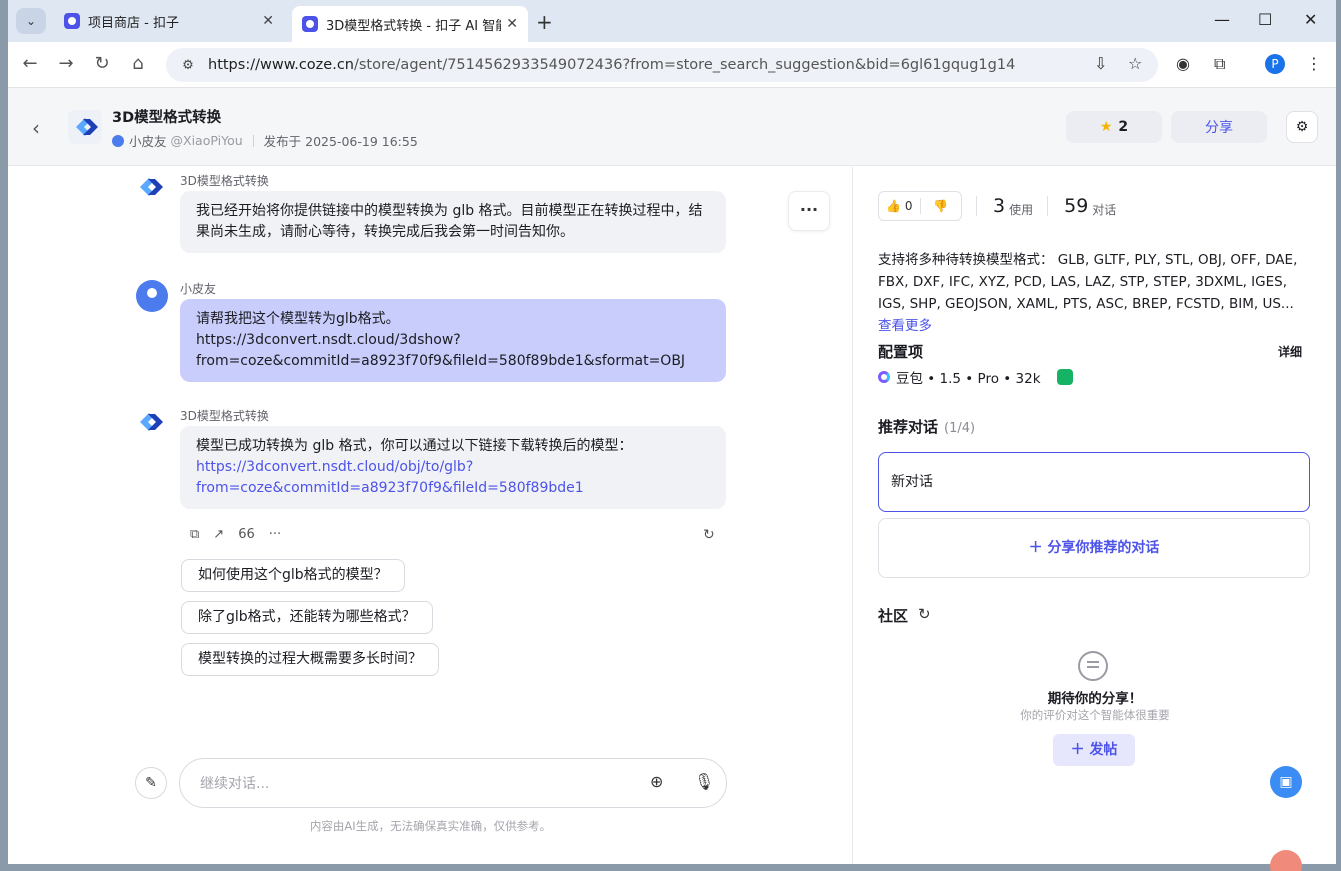 This screenshot has width=1341, height=871. Describe the element at coordinates (1100, 63) in the screenshot. I see `install-app-icon: ⇩` at that location.